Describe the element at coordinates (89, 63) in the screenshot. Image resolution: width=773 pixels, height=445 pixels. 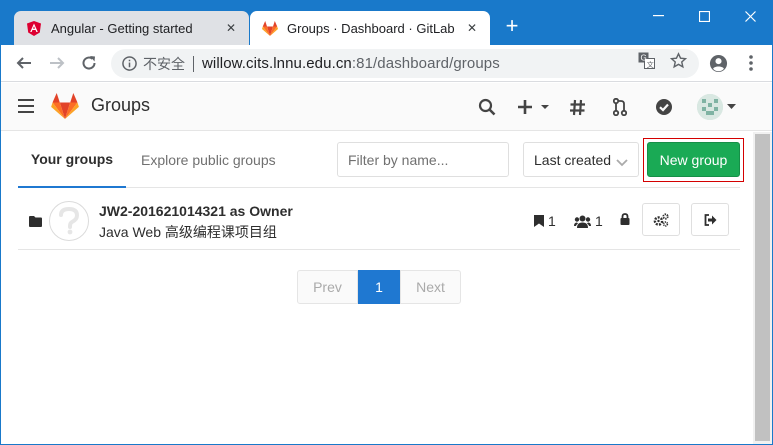
I see `reload-icon` at that location.